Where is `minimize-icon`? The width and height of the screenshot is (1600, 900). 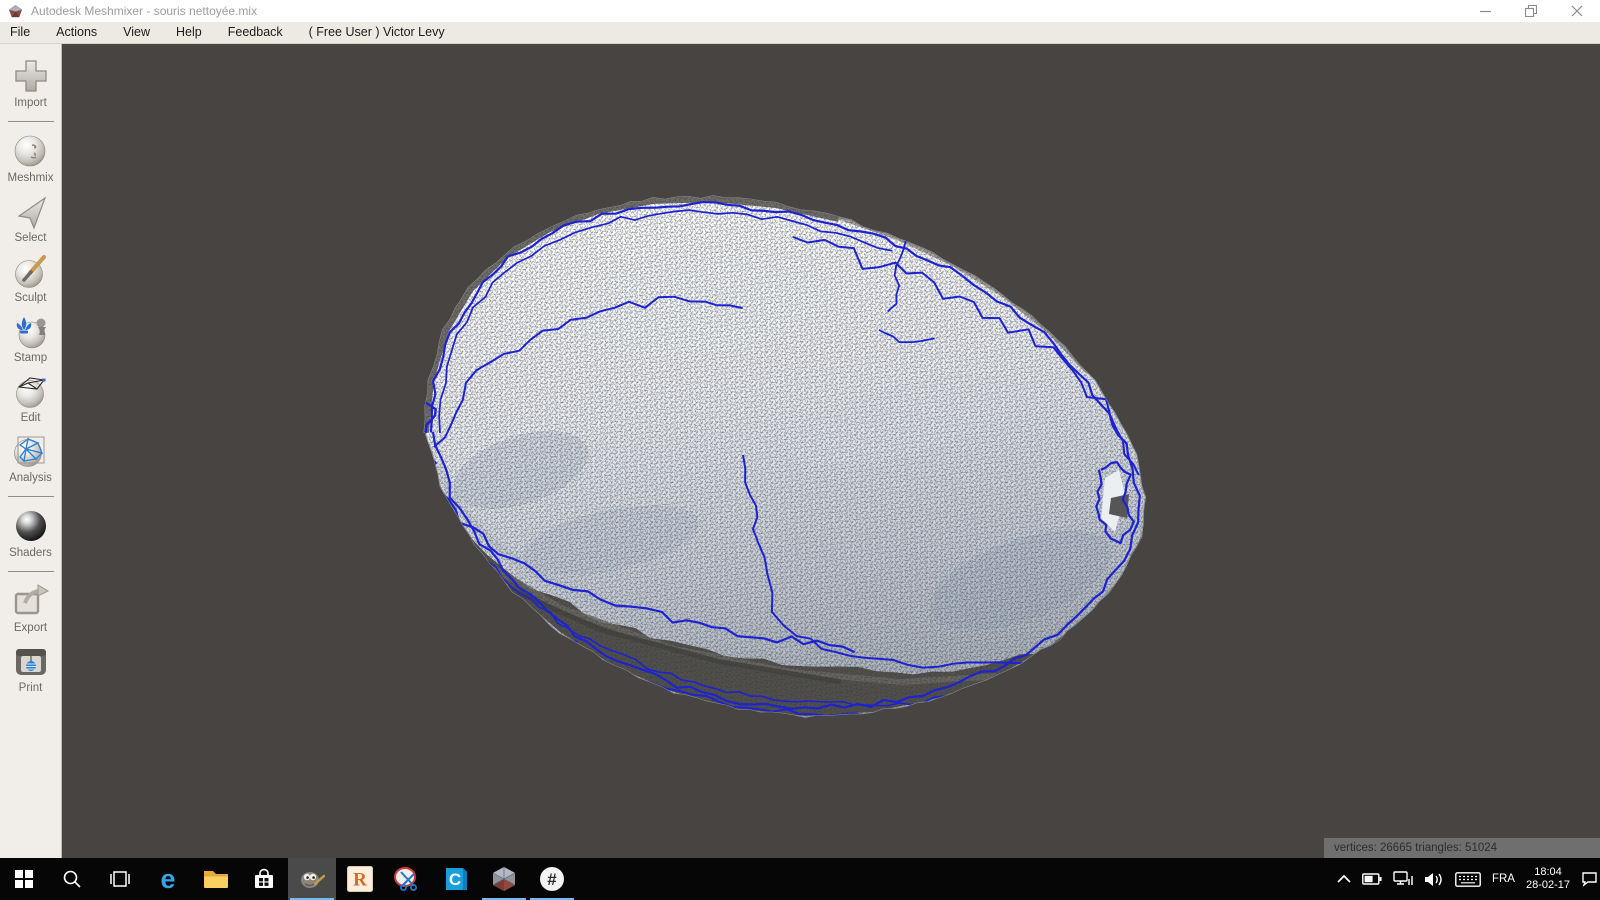
minimize-icon is located at coordinates (1485, 11).